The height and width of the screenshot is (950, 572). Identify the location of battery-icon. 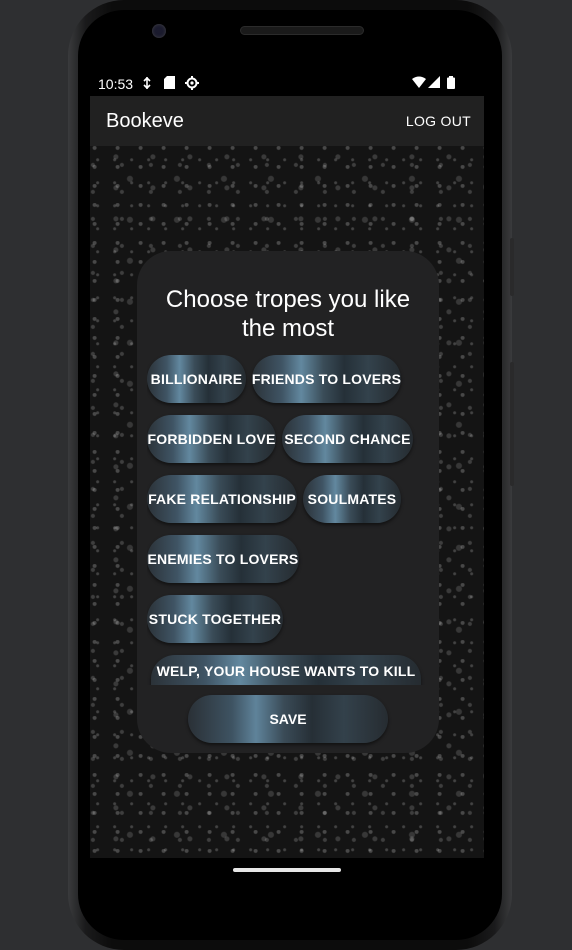
(451, 84).